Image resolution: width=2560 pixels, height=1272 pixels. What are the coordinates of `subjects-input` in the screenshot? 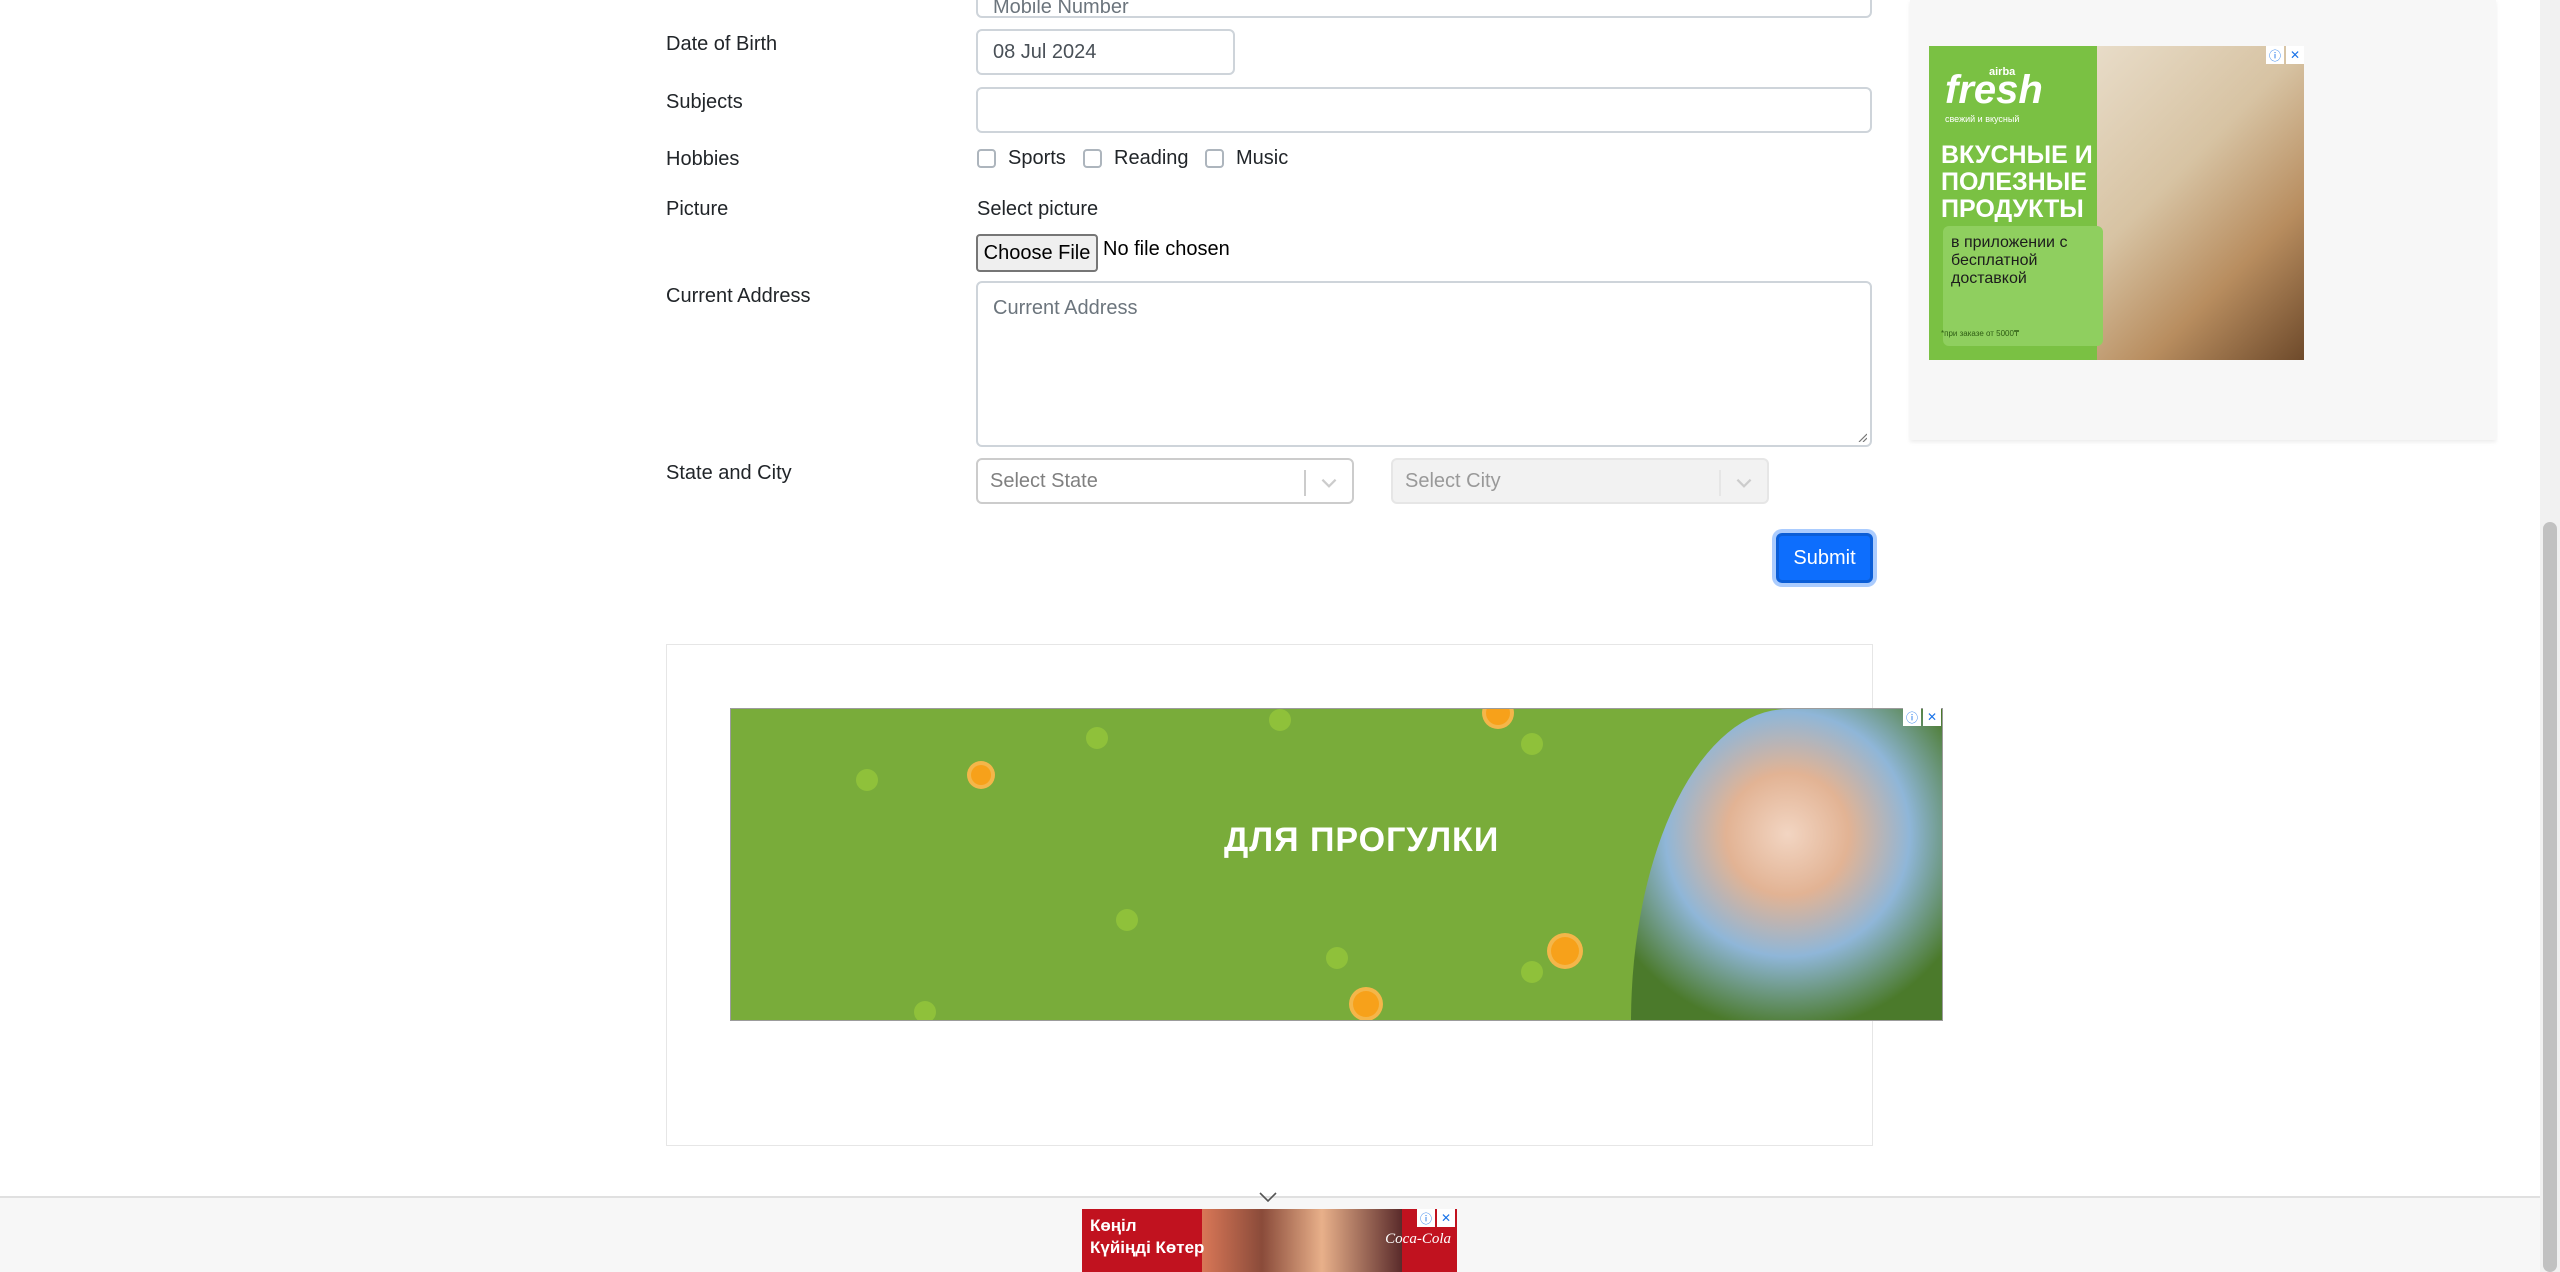 It's located at (1424, 110).